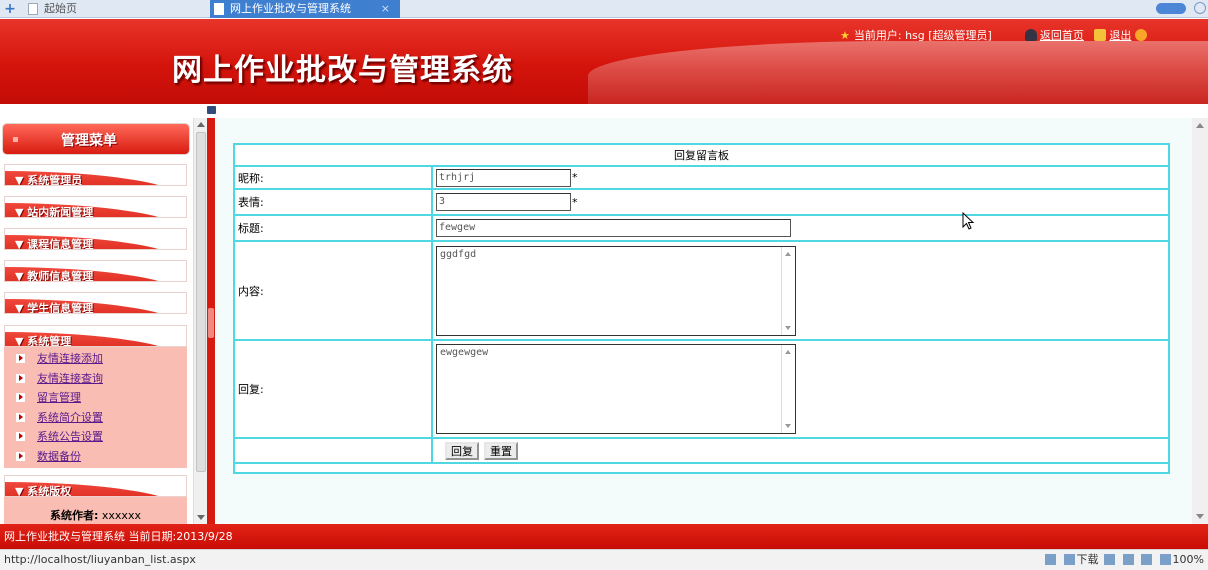 This screenshot has width=1208, height=570. Describe the element at coordinates (385, 9) in the screenshot. I see `close-tab-icon: ×` at that location.